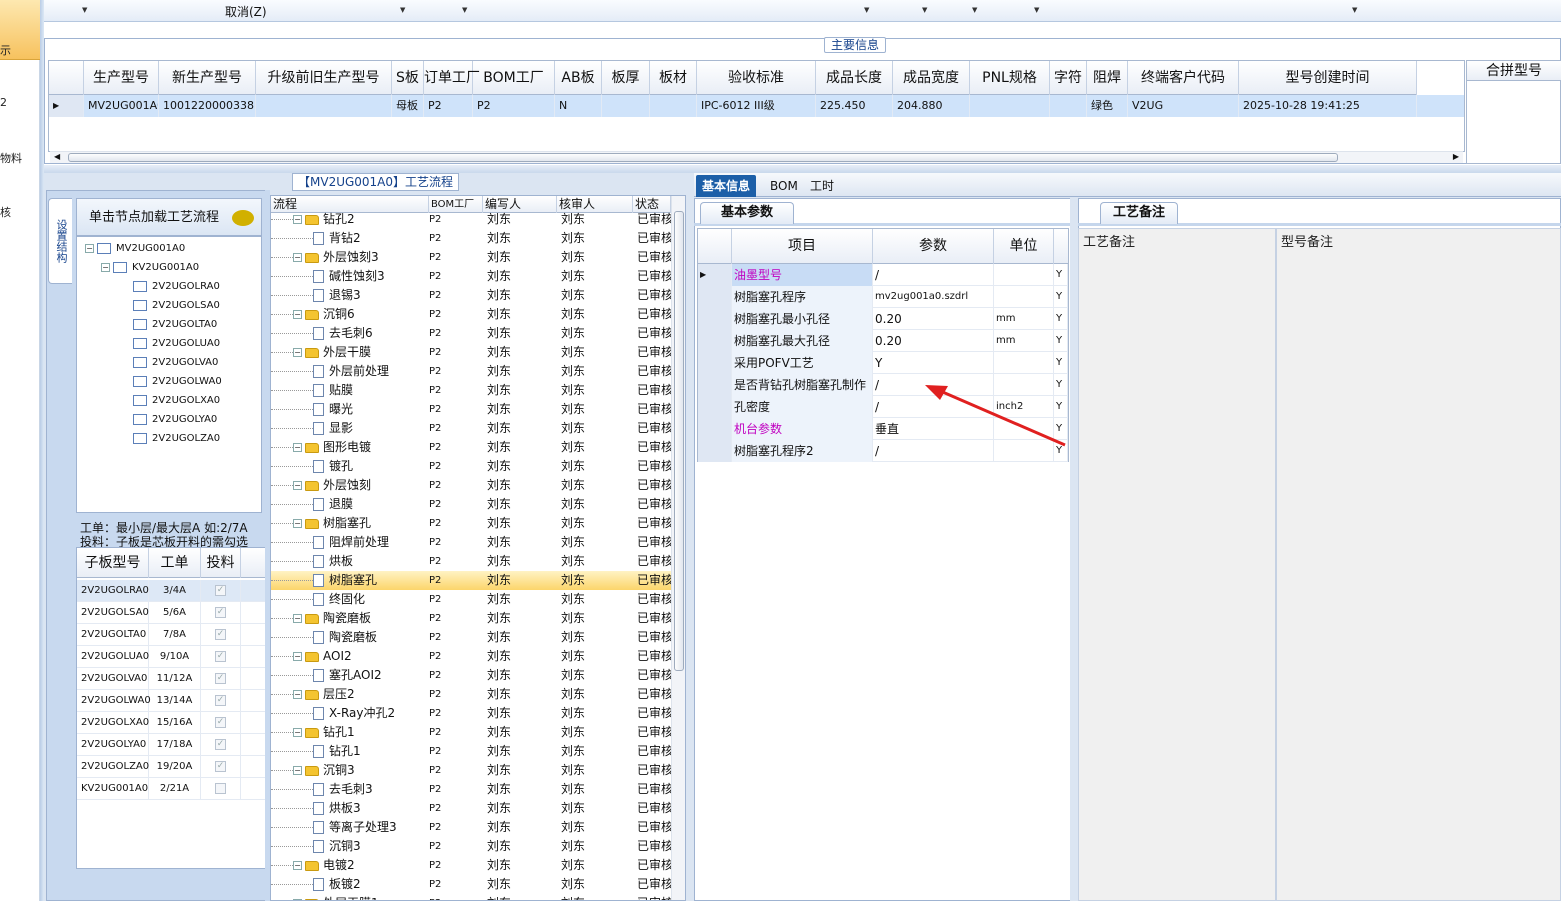 The height and width of the screenshot is (901, 1561). What do you see at coordinates (350, 618) in the screenshot?
I see `flow-name-cell: − 陶瓷磨板` at bounding box center [350, 618].